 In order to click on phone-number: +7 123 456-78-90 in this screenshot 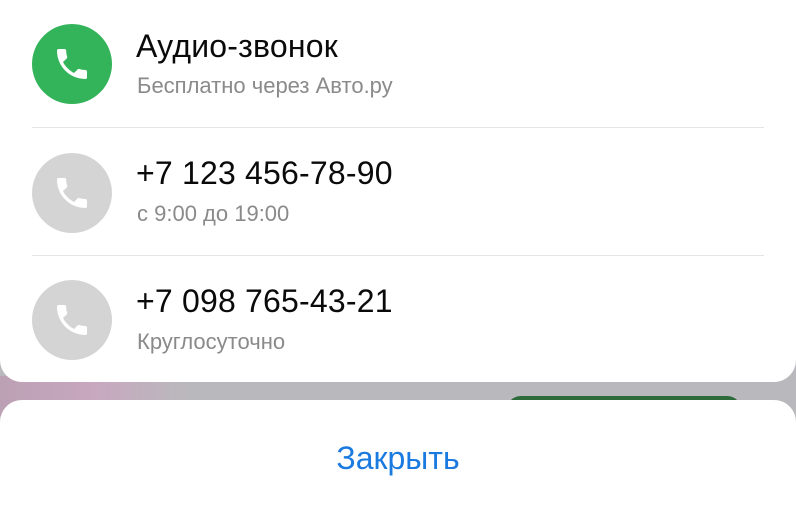, I will do `click(264, 173)`.